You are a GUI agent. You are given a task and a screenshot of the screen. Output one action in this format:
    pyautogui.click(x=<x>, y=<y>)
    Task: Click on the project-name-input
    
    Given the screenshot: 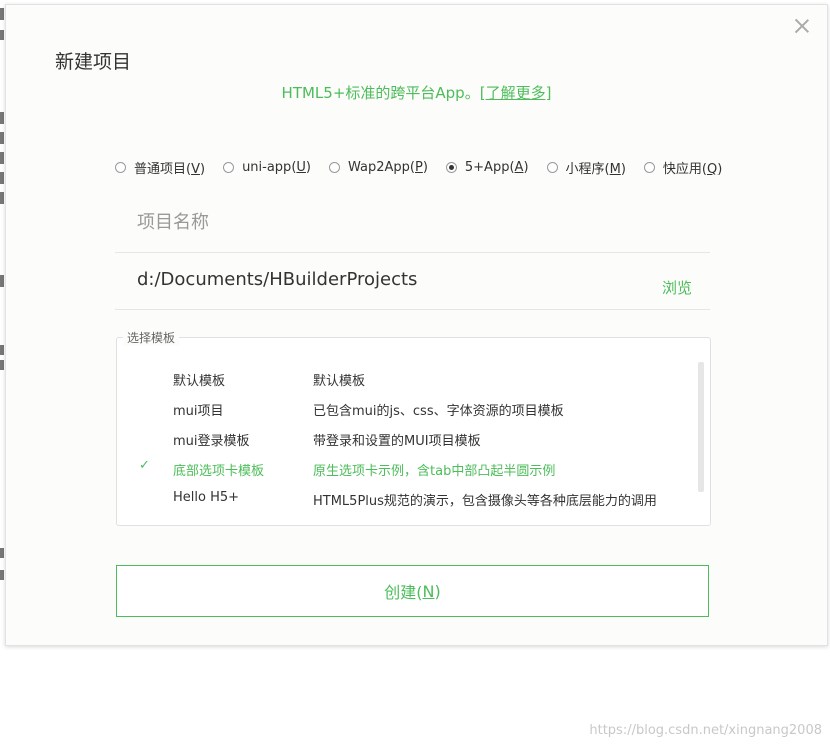 What is the action you would take?
    pyautogui.click(x=387, y=222)
    